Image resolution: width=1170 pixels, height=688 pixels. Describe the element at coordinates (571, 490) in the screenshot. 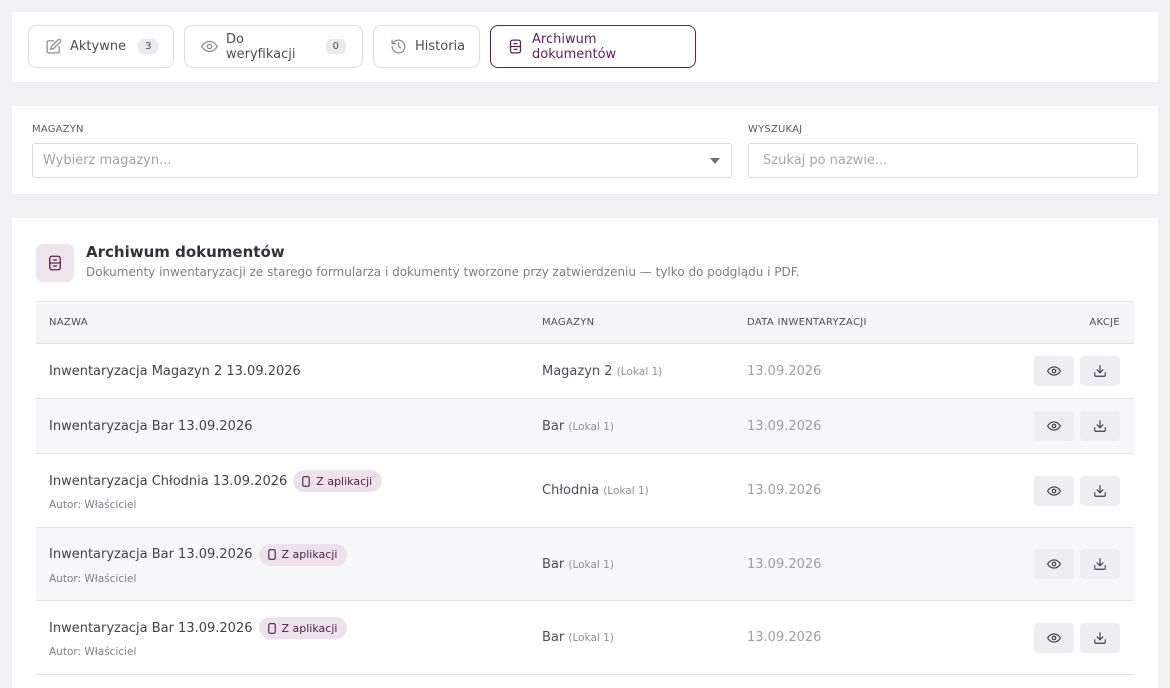

I see `warehouse-name: Chłodnia` at that location.